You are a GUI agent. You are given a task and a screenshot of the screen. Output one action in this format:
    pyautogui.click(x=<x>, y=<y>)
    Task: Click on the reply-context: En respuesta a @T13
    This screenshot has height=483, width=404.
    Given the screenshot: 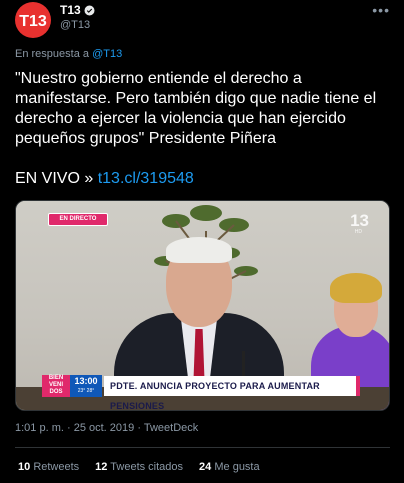 What is the action you would take?
    pyautogui.click(x=68, y=54)
    